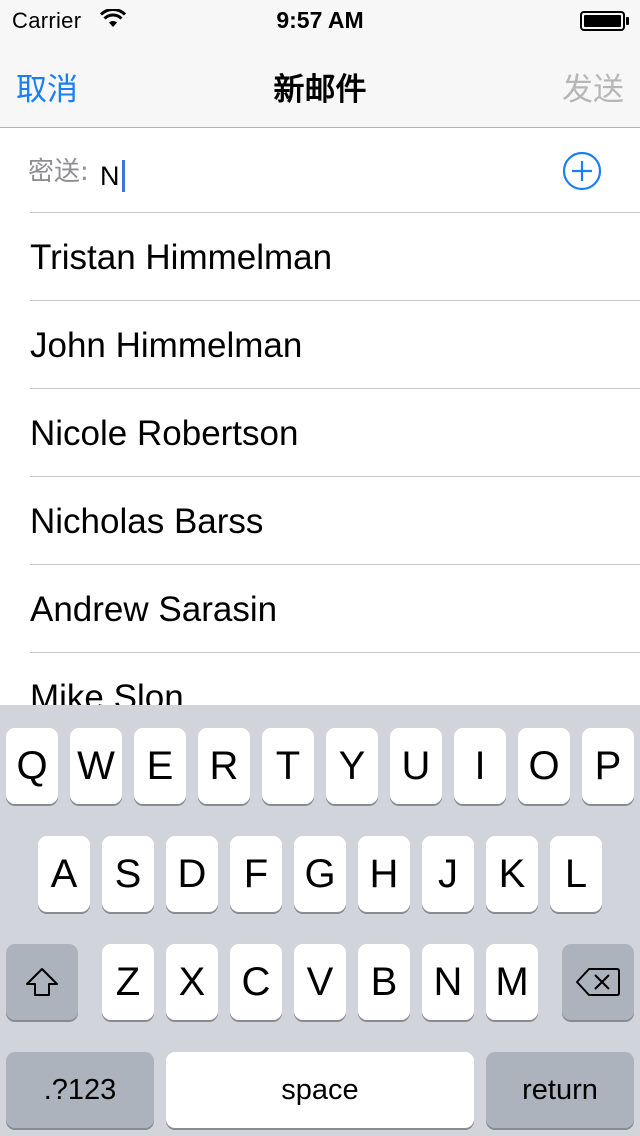 Image resolution: width=640 pixels, height=1136 pixels. I want to click on key-p: P, so click(608, 766).